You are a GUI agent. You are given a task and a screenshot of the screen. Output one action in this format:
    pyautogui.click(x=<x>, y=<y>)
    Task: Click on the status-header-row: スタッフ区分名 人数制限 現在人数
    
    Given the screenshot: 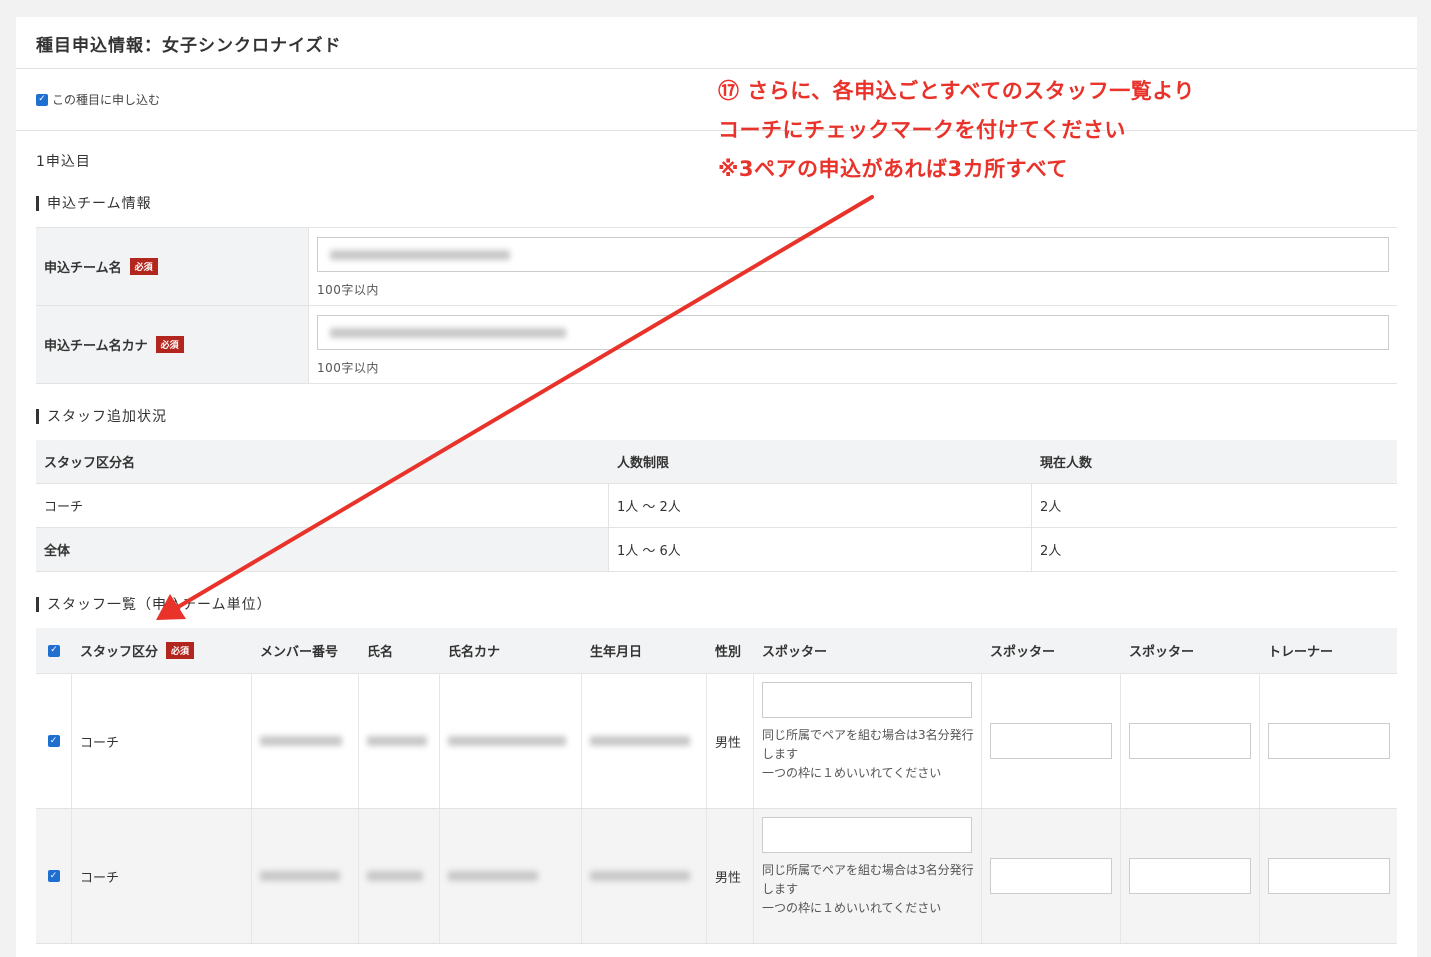 What is the action you would take?
    pyautogui.click(x=716, y=462)
    